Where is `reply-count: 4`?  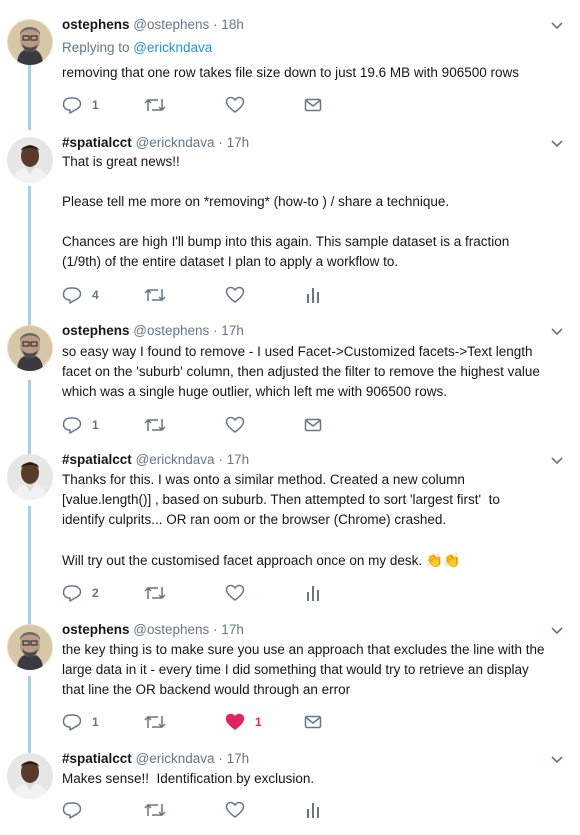
reply-count: 4 is located at coordinates (95, 295).